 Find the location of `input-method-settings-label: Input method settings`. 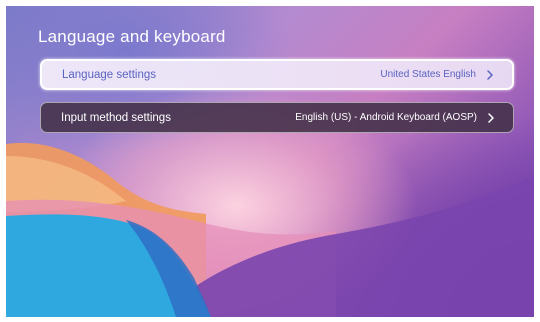

input-method-settings-label: Input method settings is located at coordinates (116, 117).